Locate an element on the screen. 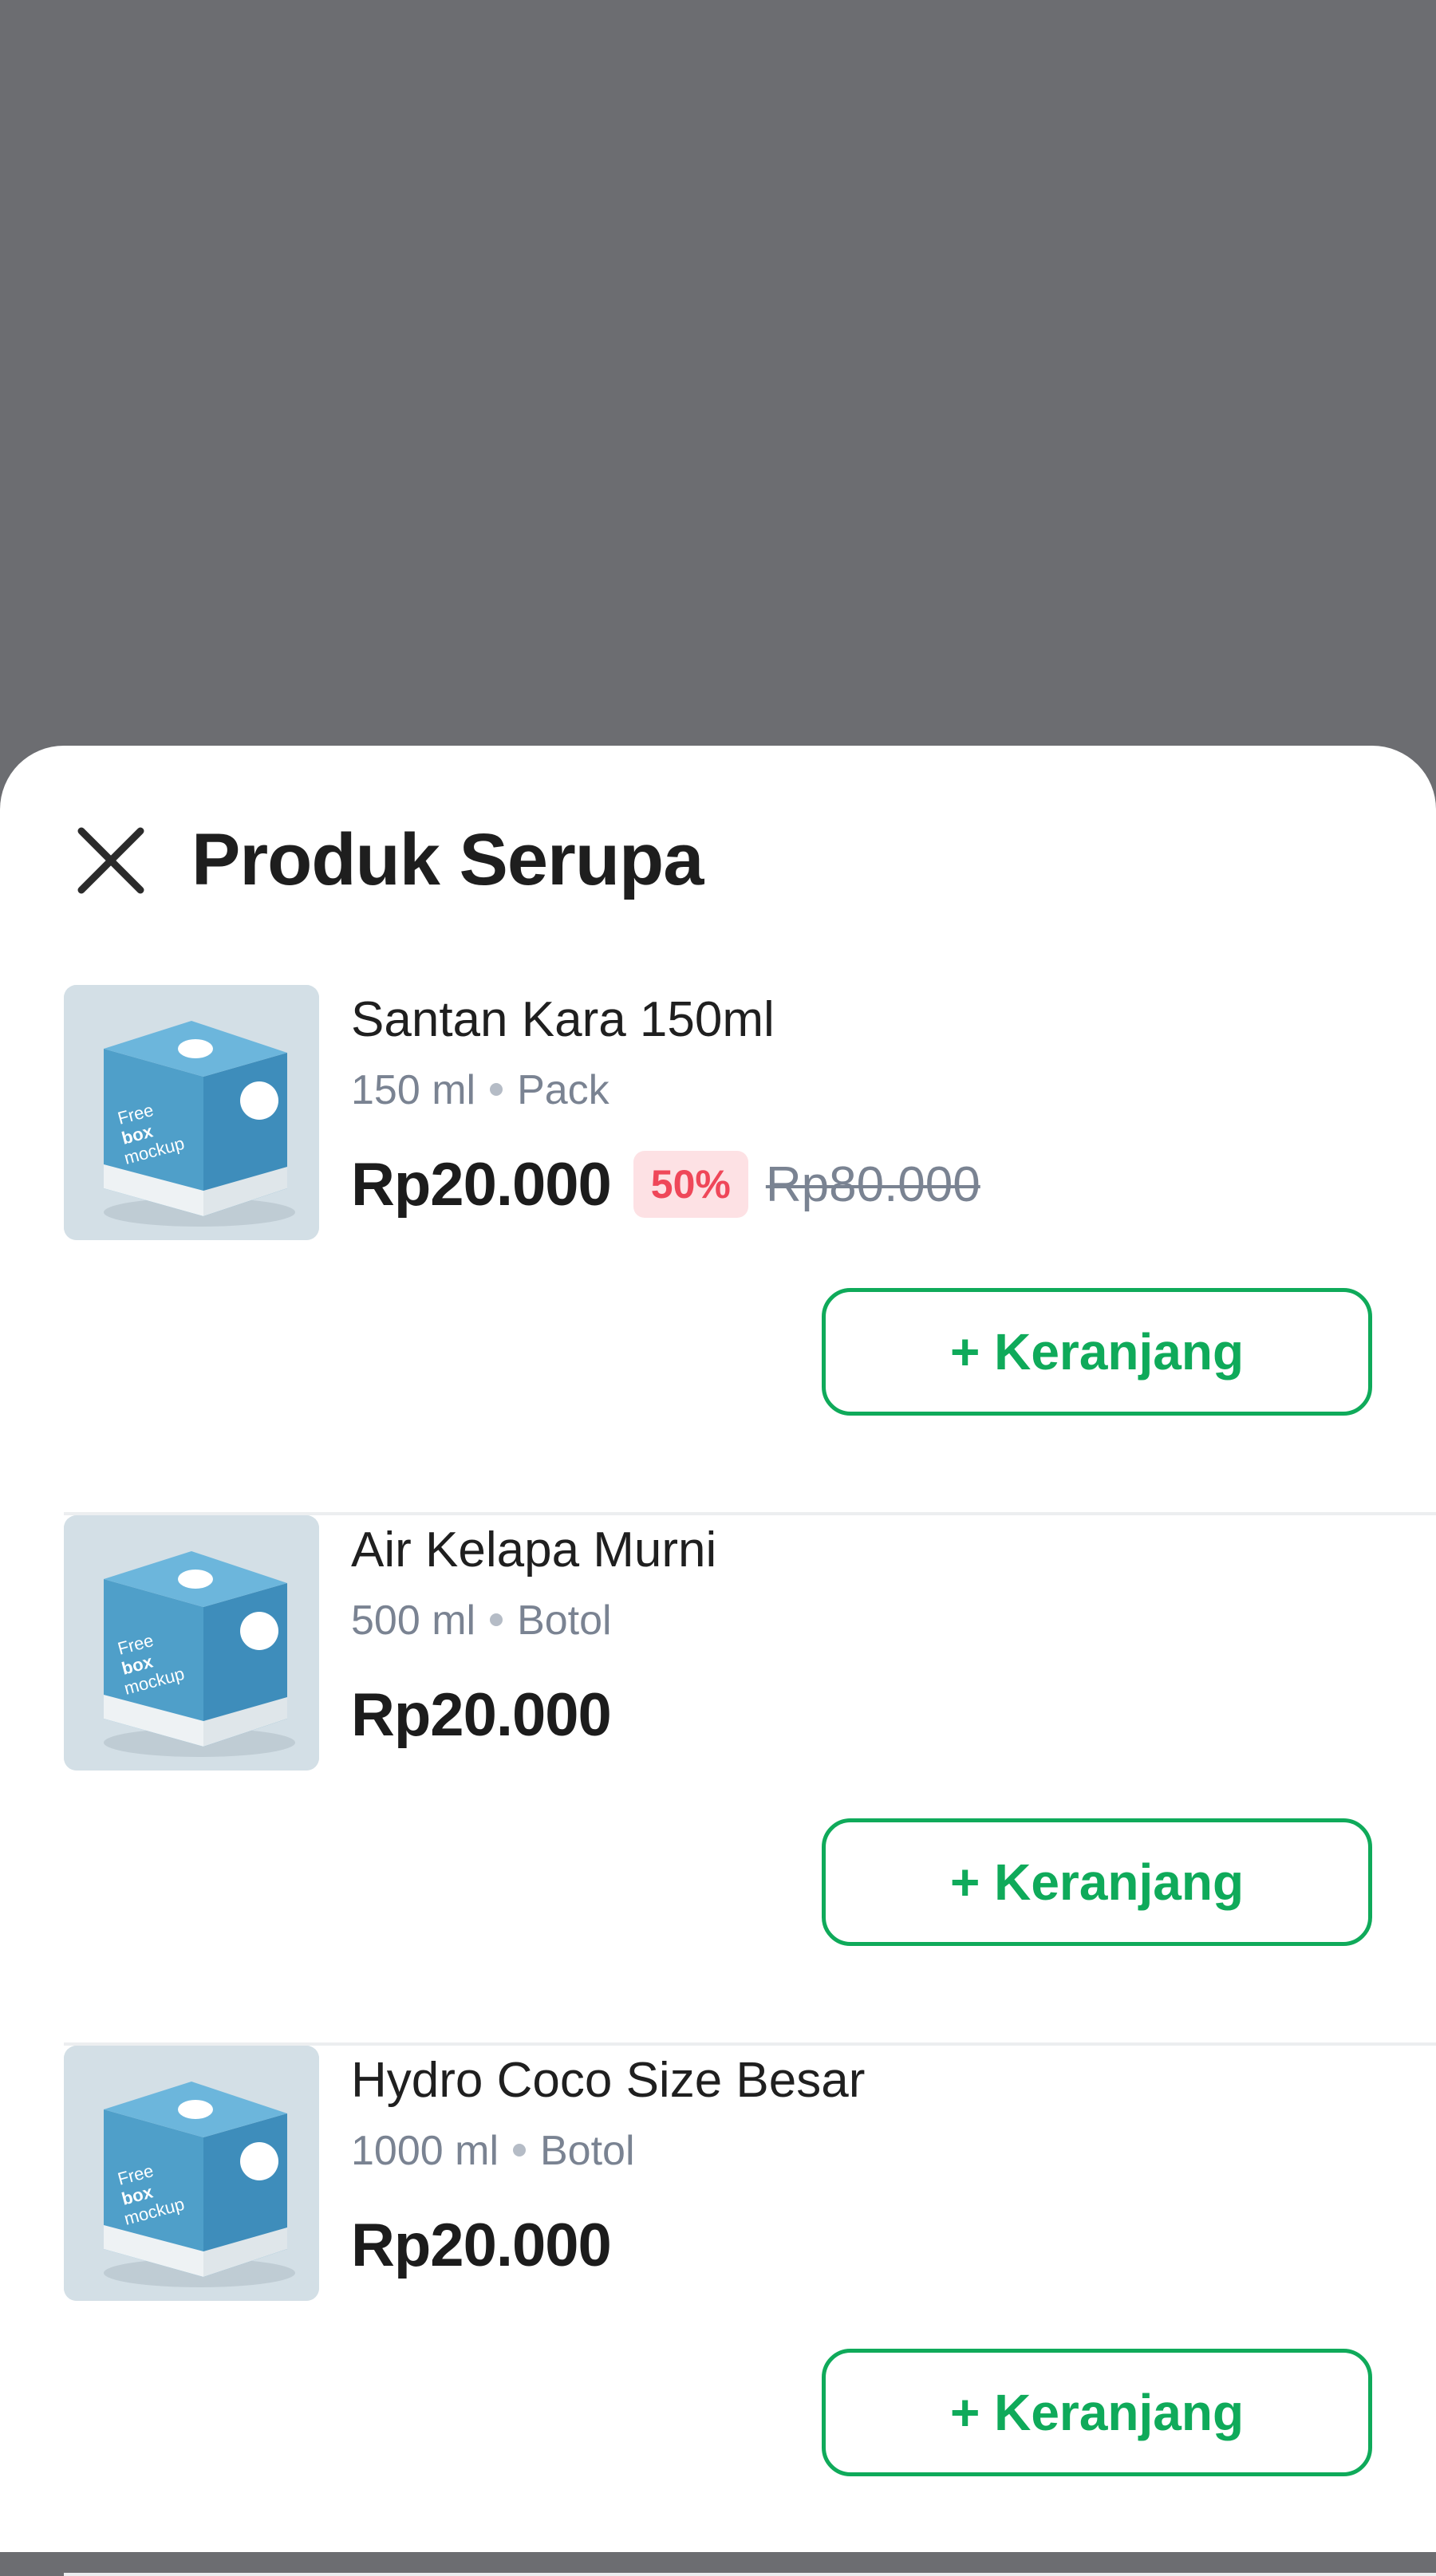  sheet-header: Produk Serupa is located at coordinates (718, 833).